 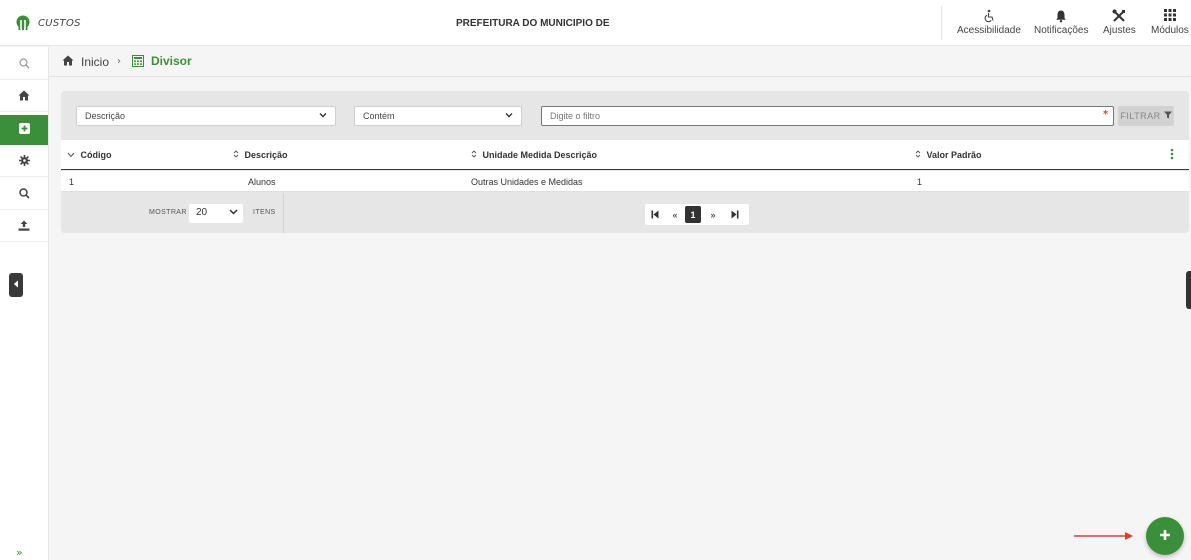 What do you see at coordinates (527, 182) in the screenshot?
I see `cell-unidade: Outras Unidades e Medidas` at bounding box center [527, 182].